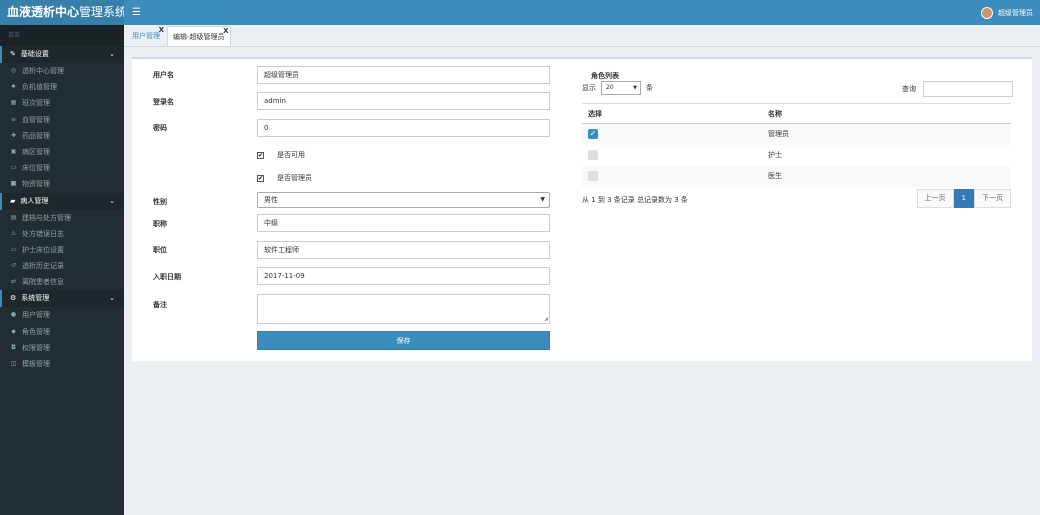 The image size is (1040, 515). I want to click on admin-checkbox-row: ✔ 是否管理员, so click(284, 178).